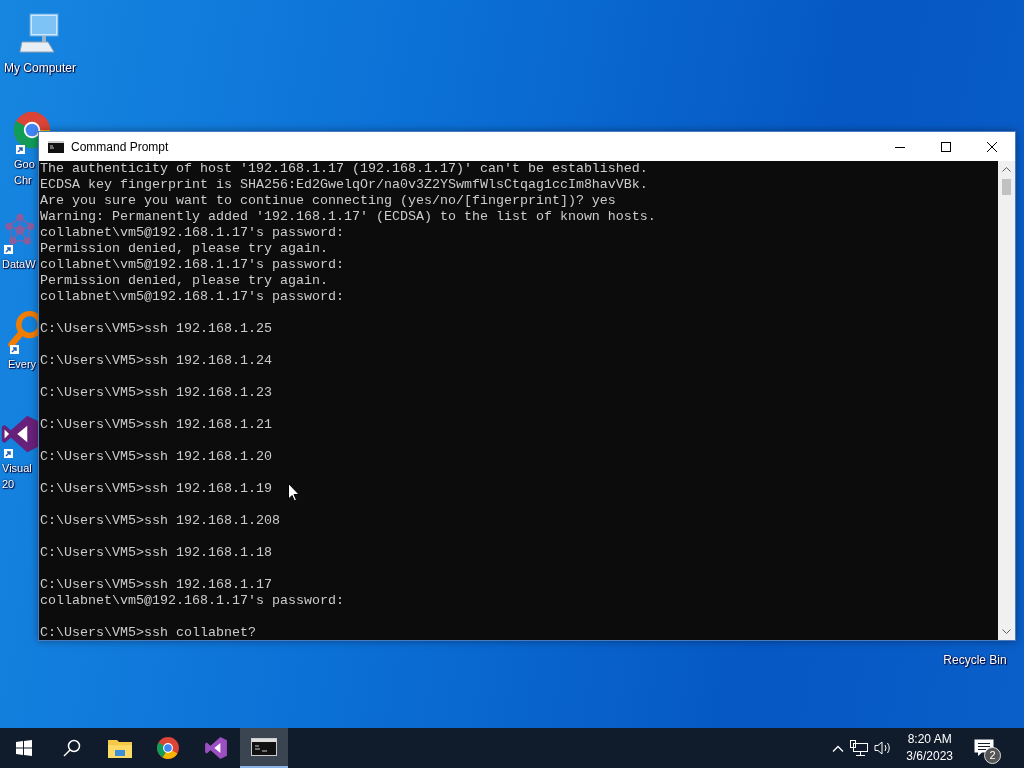  Describe the element at coordinates (294, 492) in the screenshot. I see `mouse-cursor-icon` at that location.